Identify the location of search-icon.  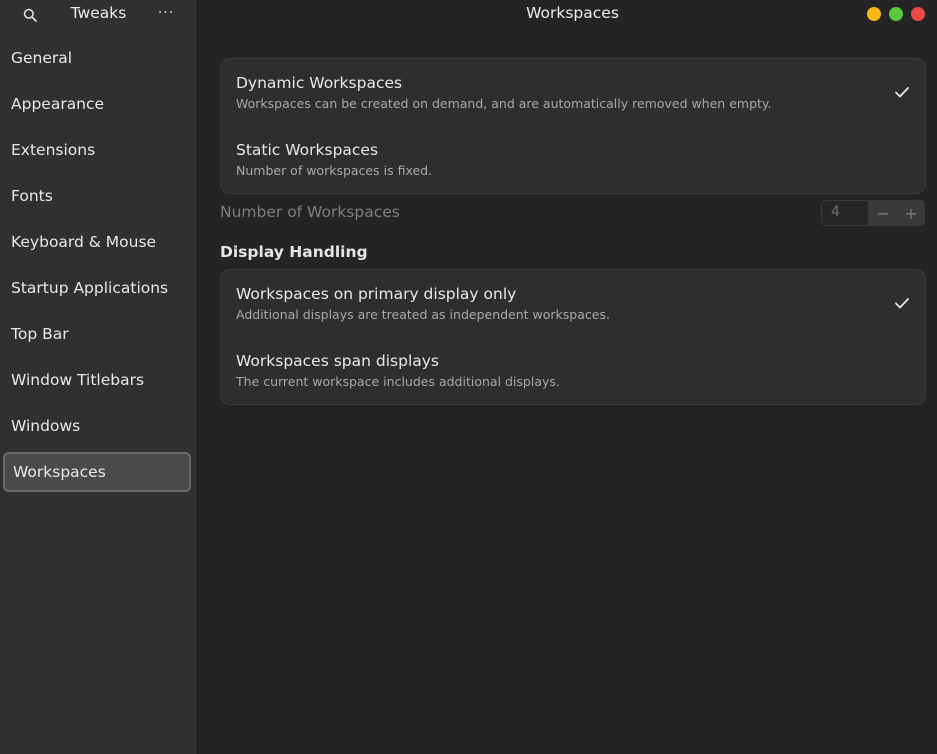
(30, 15).